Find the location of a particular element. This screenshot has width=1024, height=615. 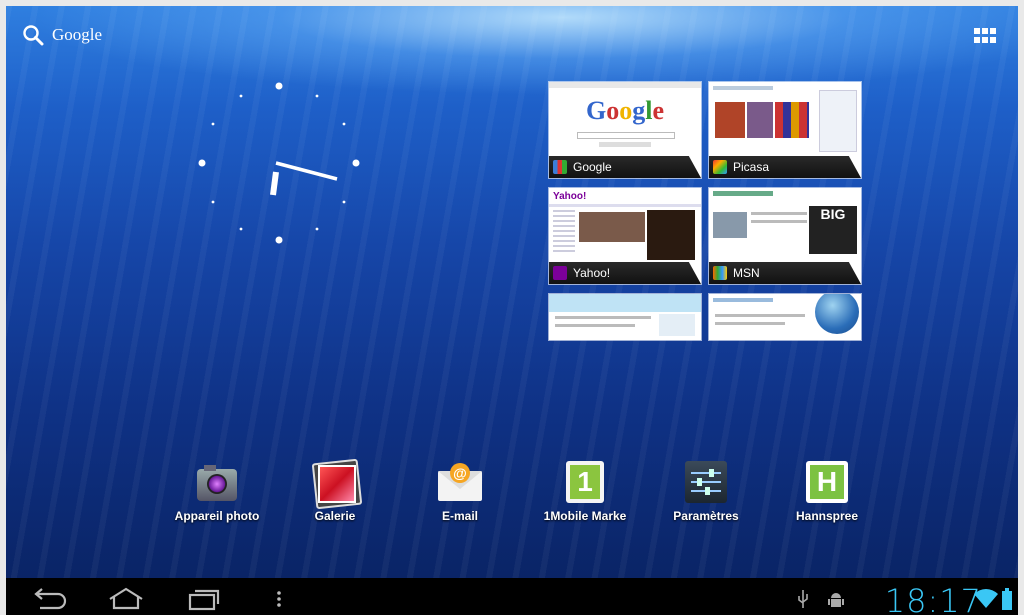

google-search-widget: Google is located at coordinates (62, 35).